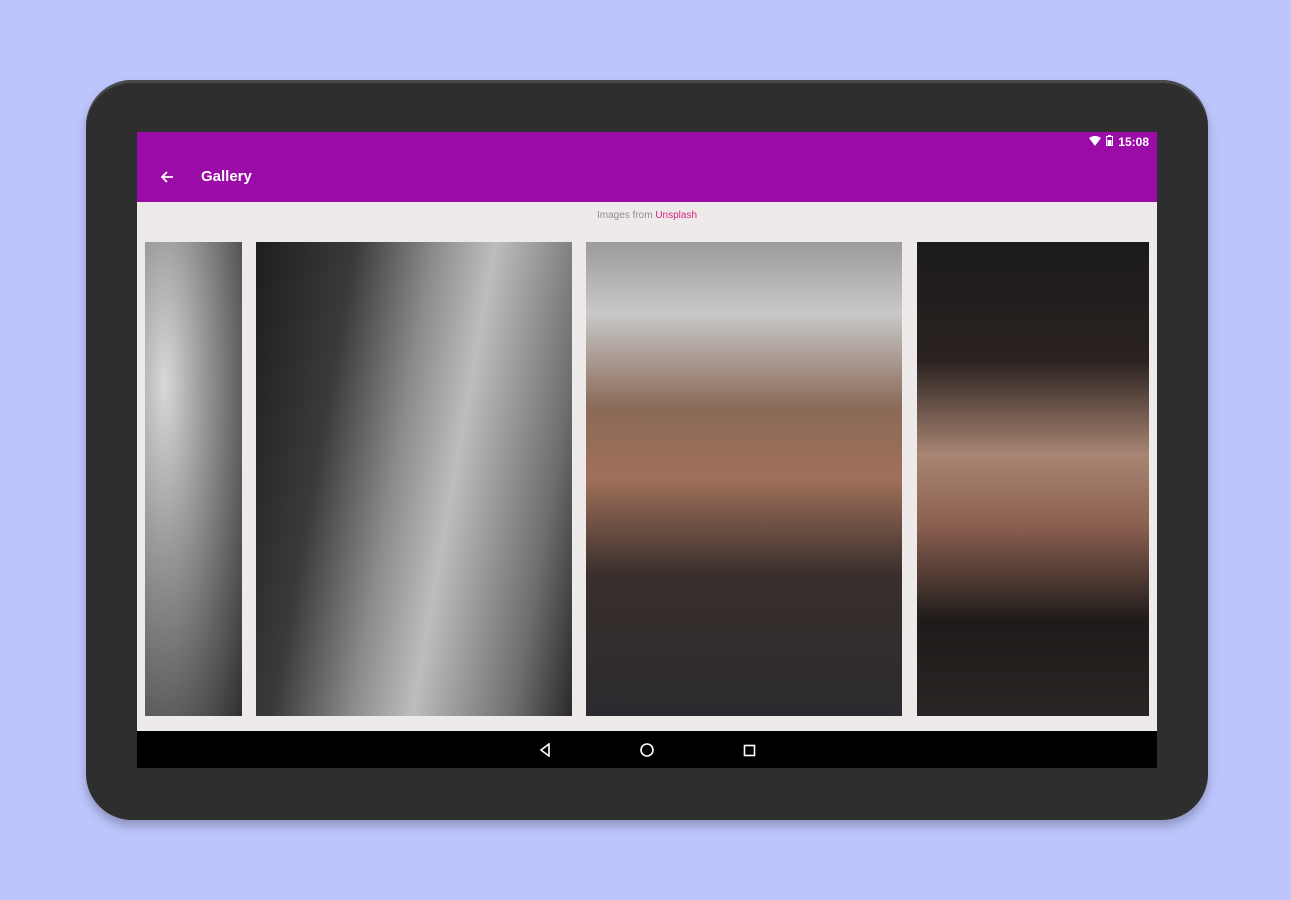 The image size is (1291, 900). What do you see at coordinates (1095, 142) in the screenshot?
I see `wifi-icon` at bounding box center [1095, 142].